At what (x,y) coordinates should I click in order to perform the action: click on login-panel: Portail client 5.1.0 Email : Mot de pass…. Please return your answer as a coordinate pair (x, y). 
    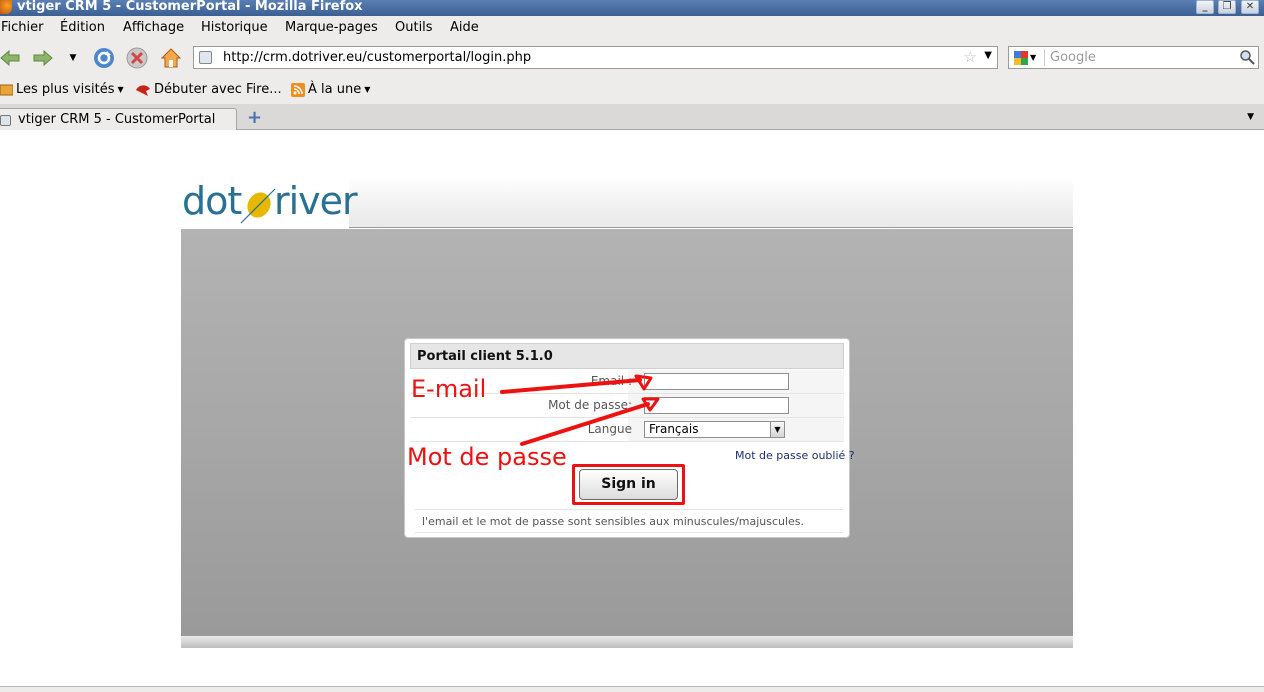
    Looking at the image, I should click on (629, 438).